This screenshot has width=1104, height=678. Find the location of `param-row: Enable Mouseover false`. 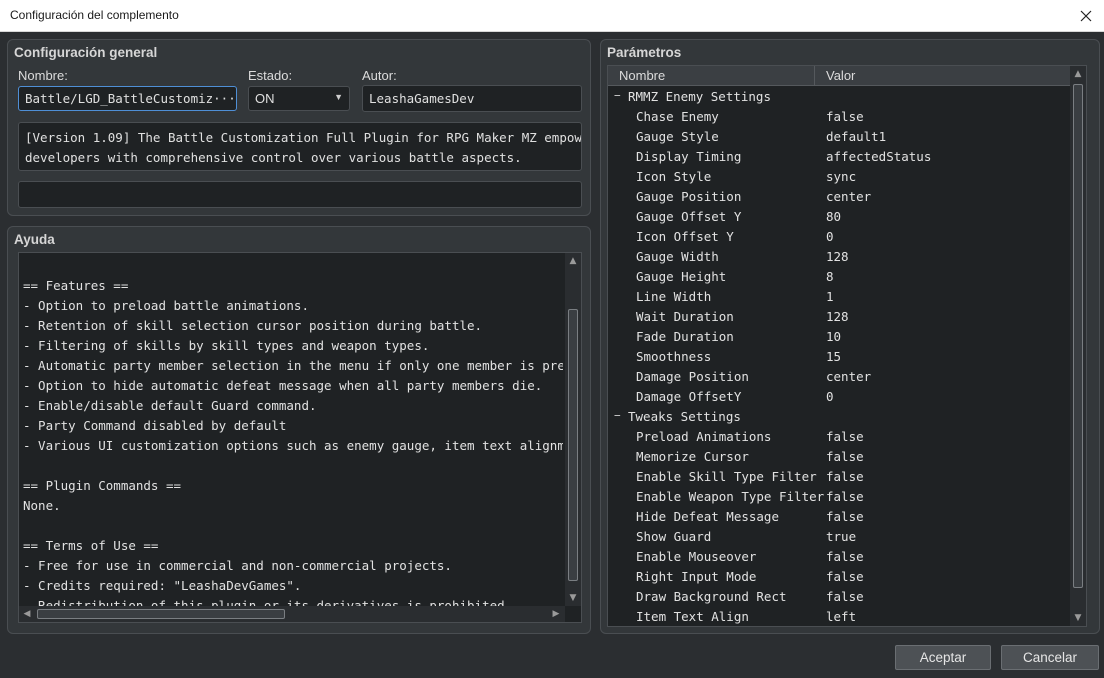

param-row: Enable Mouseover false is located at coordinates (839, 557).